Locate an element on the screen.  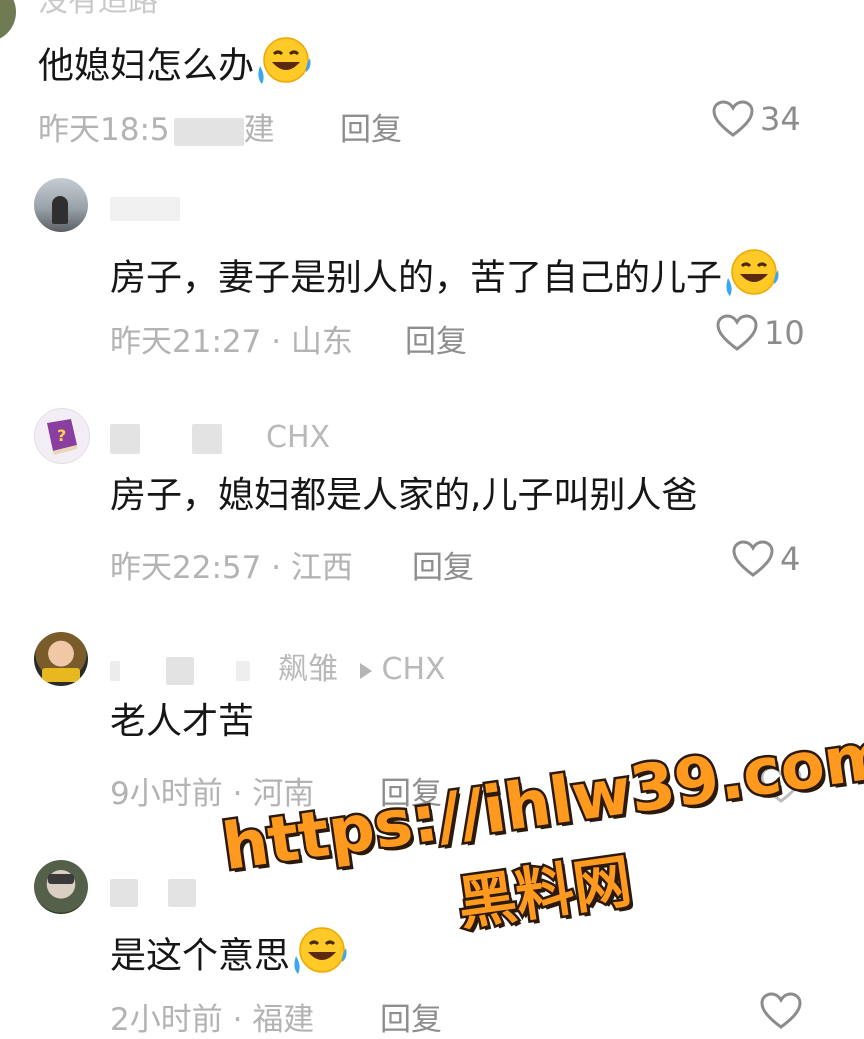
comment-time: 昨天22:57 is located at coordinates (186, 568).